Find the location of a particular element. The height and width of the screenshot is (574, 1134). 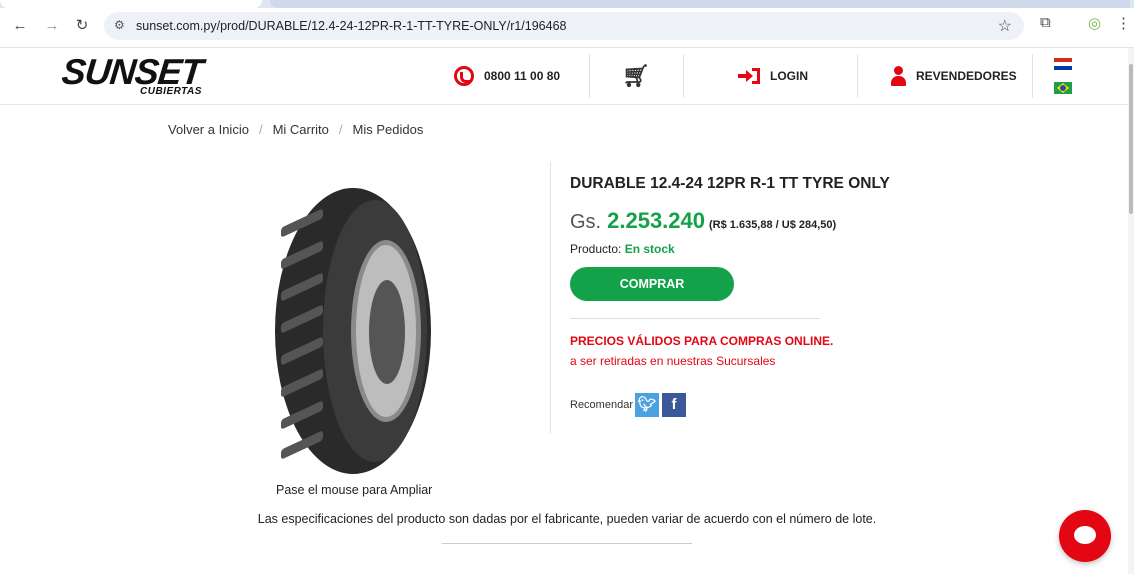

share-label: Recomendar is located at coordinates (601, 405).